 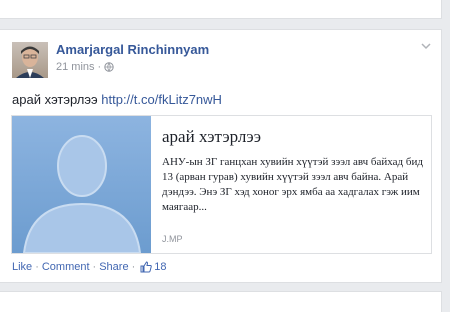 I want to click on next-post-card, so click(x=221, y=301).